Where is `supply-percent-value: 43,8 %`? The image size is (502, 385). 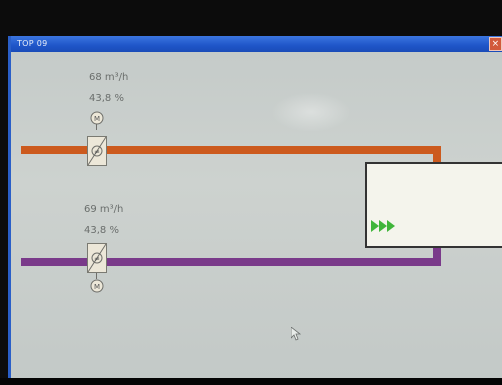 supply-percent-value: 43,8 % is located at coordinates (106, 98).